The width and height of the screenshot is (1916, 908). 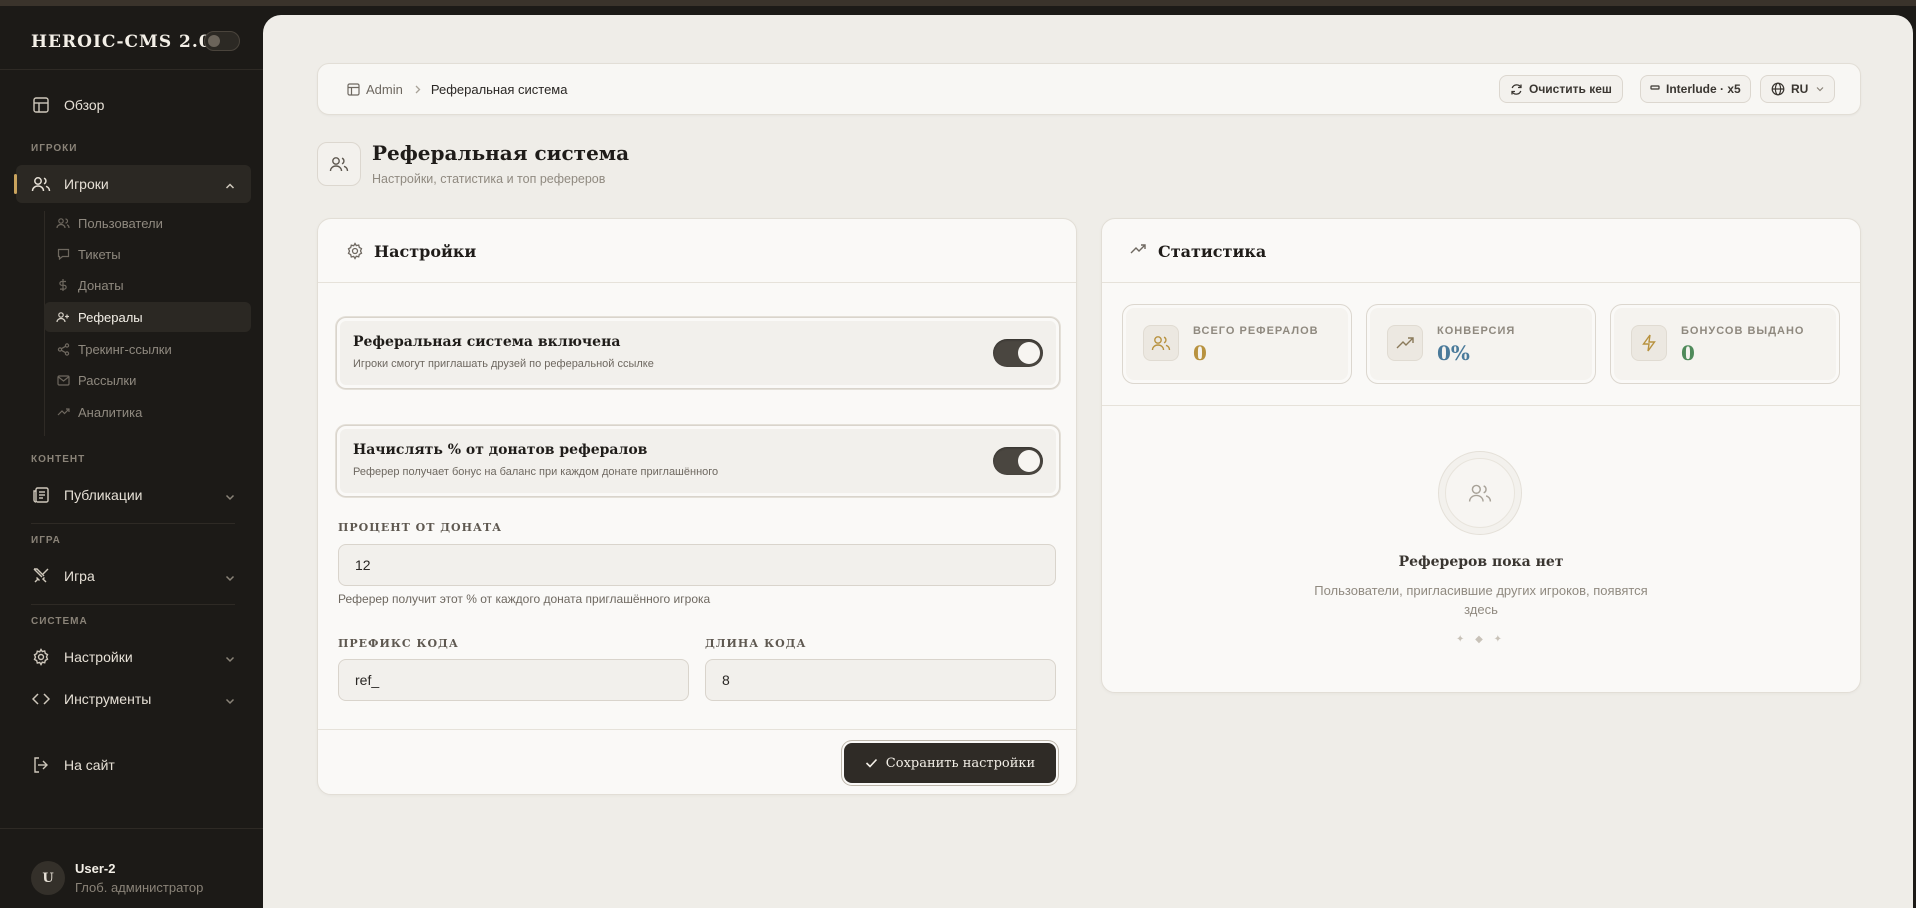 I want to click on window-top-edge, so click(x=958, y=3).